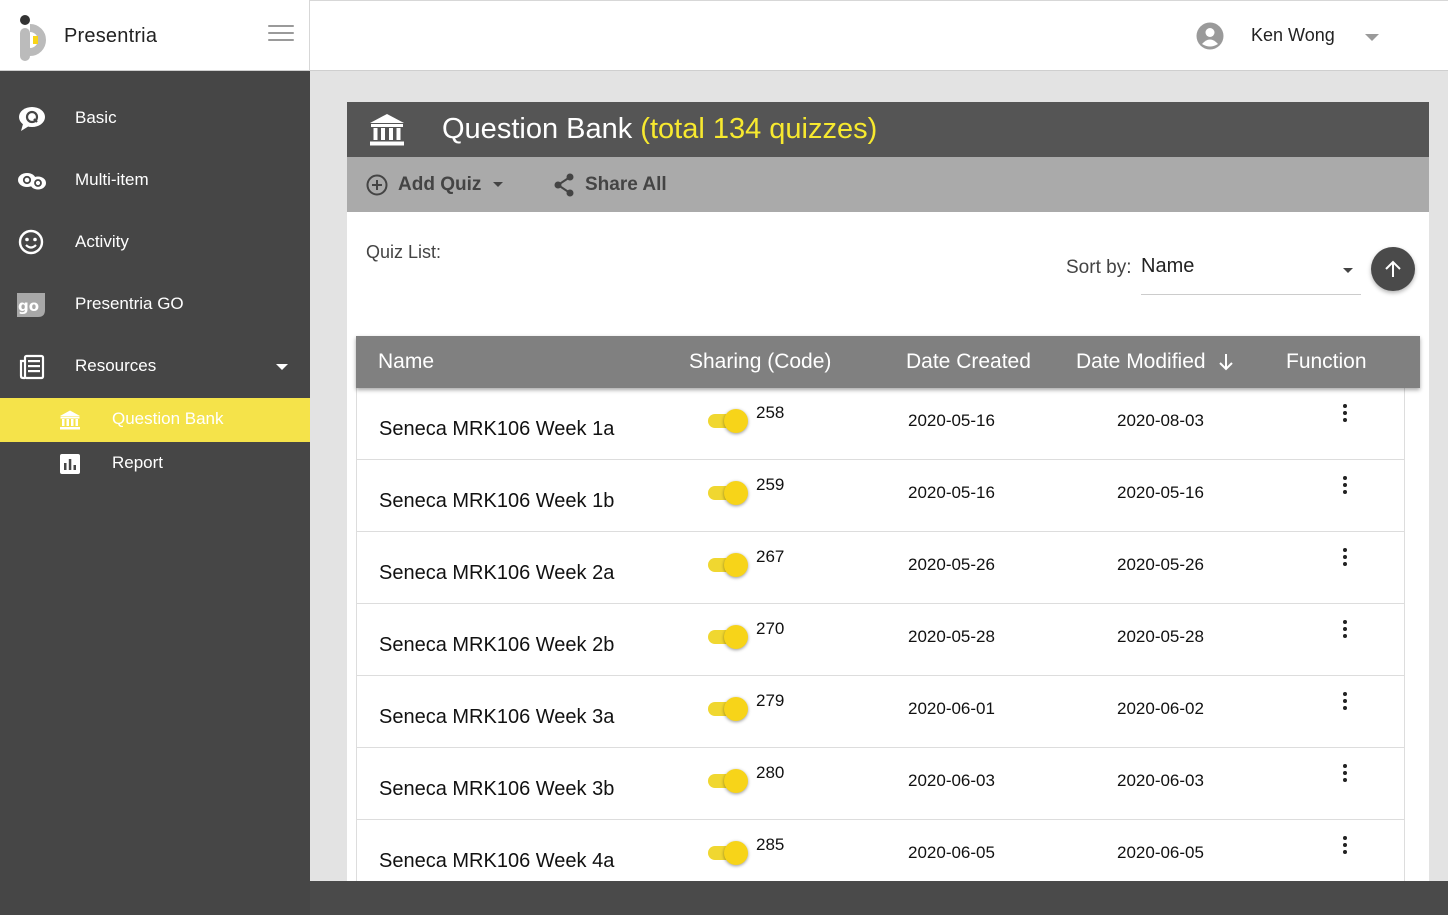  What do you see at coordinates (129, 303) in the screenshot?
I see `sidebar-item-label: Presentria GO` at bounding box center [129, 303].